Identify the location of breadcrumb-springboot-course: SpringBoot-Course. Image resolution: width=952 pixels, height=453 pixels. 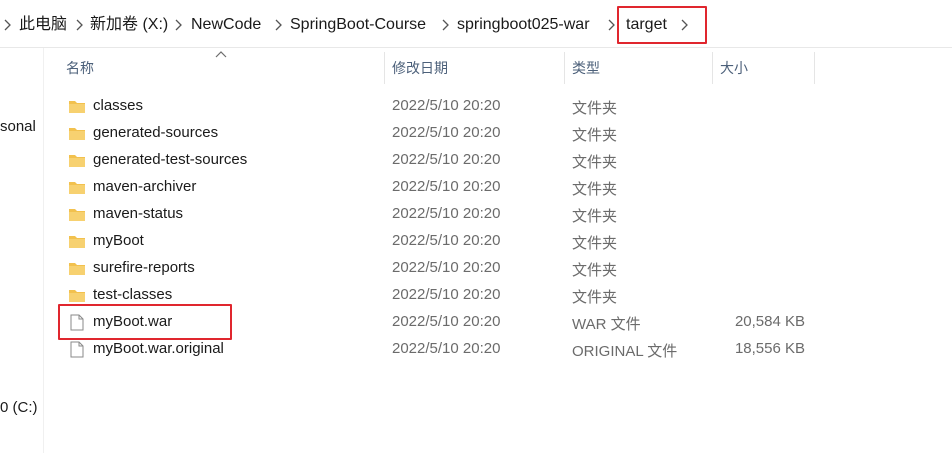
(358, 25).